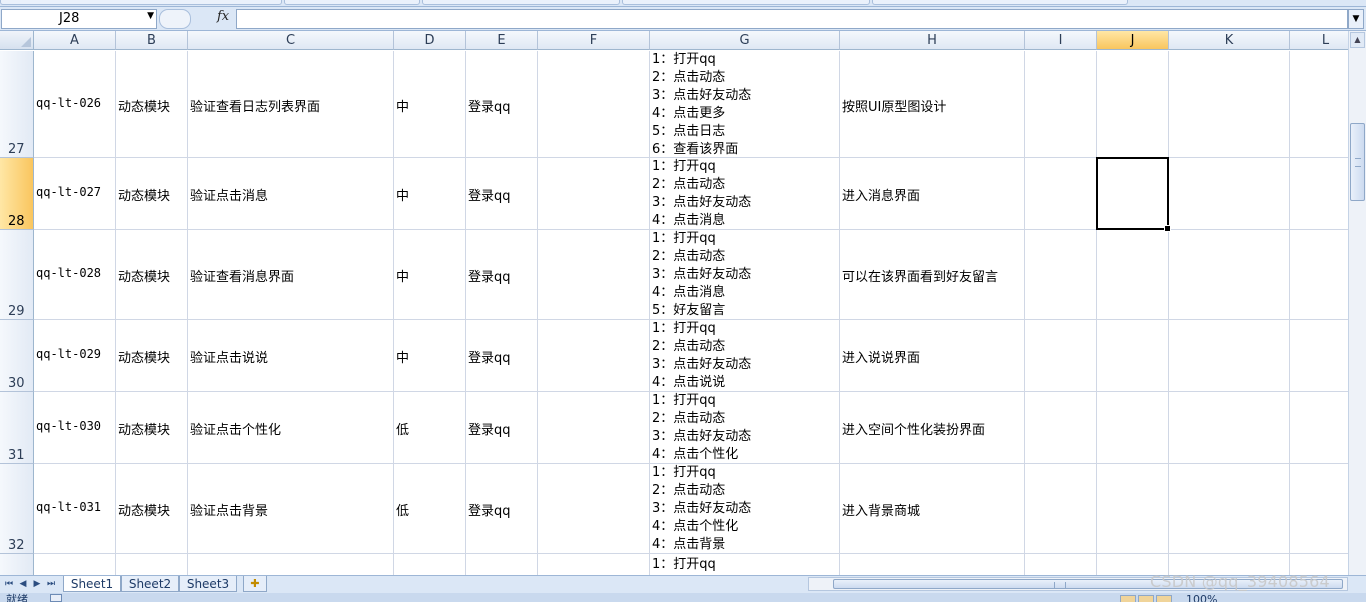 This screenshot has height=602, width=1366. I want to click on cell-e32: 登录qq, so click(502, 509).